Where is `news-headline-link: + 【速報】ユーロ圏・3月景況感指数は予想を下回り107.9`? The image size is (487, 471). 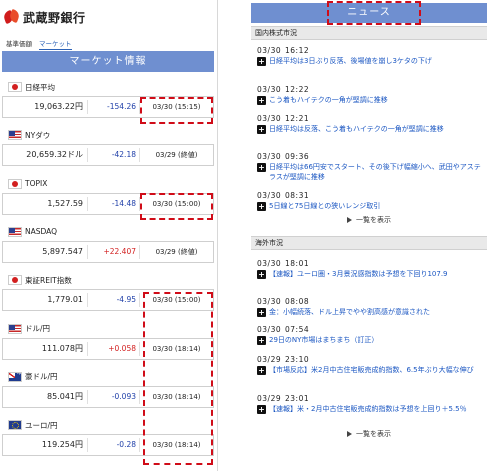 news-headline-link: + 【速報】ユーロ圏・3月景況感指数は予想を下回り107.9 is located at coordinates (370, 274).